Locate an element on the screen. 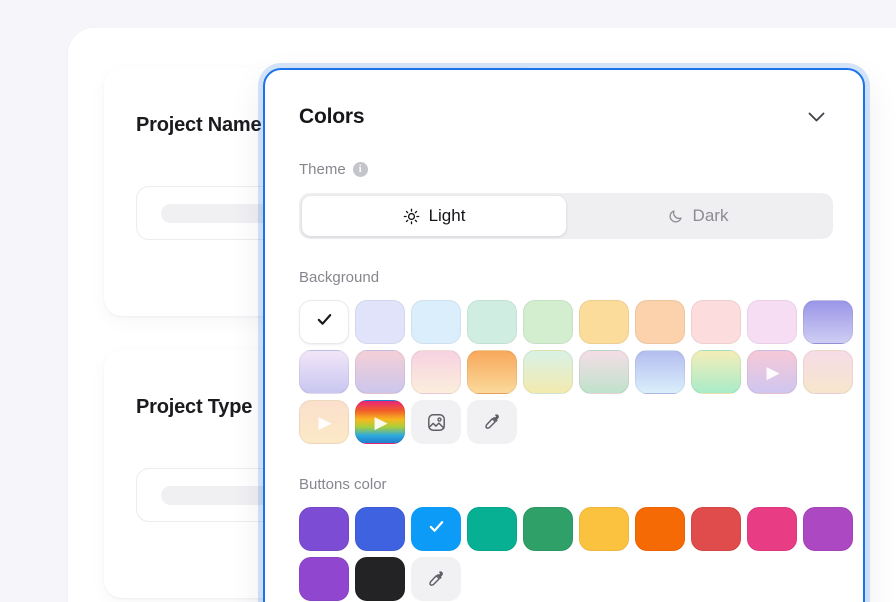 The width and height of the screenshot is (896, 602). color-swatch-blush-lilac-video: ▶ is located at coordinates (772, 372).